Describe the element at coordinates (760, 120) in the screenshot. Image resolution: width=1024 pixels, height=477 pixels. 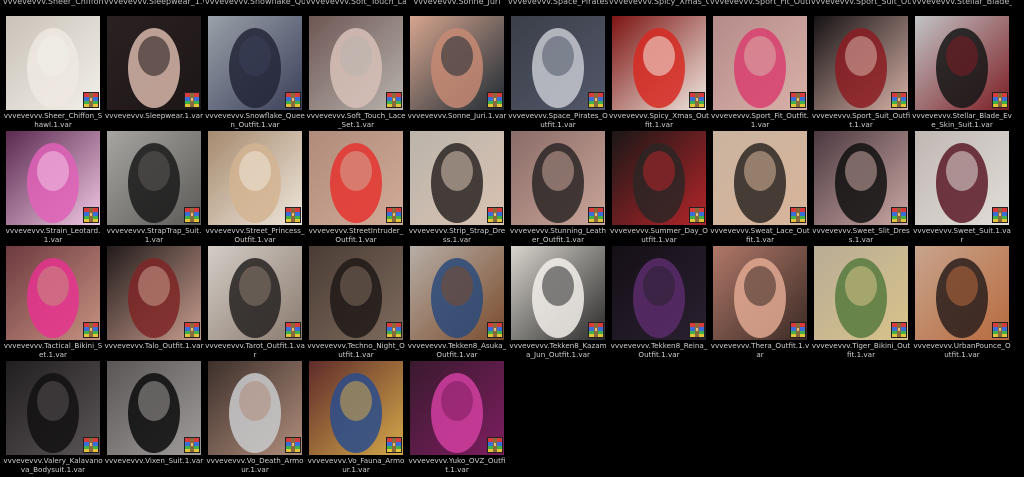
I see `file-name-label: vvvevevvv.Sport_Fit_Outfit.1.var` at that location.